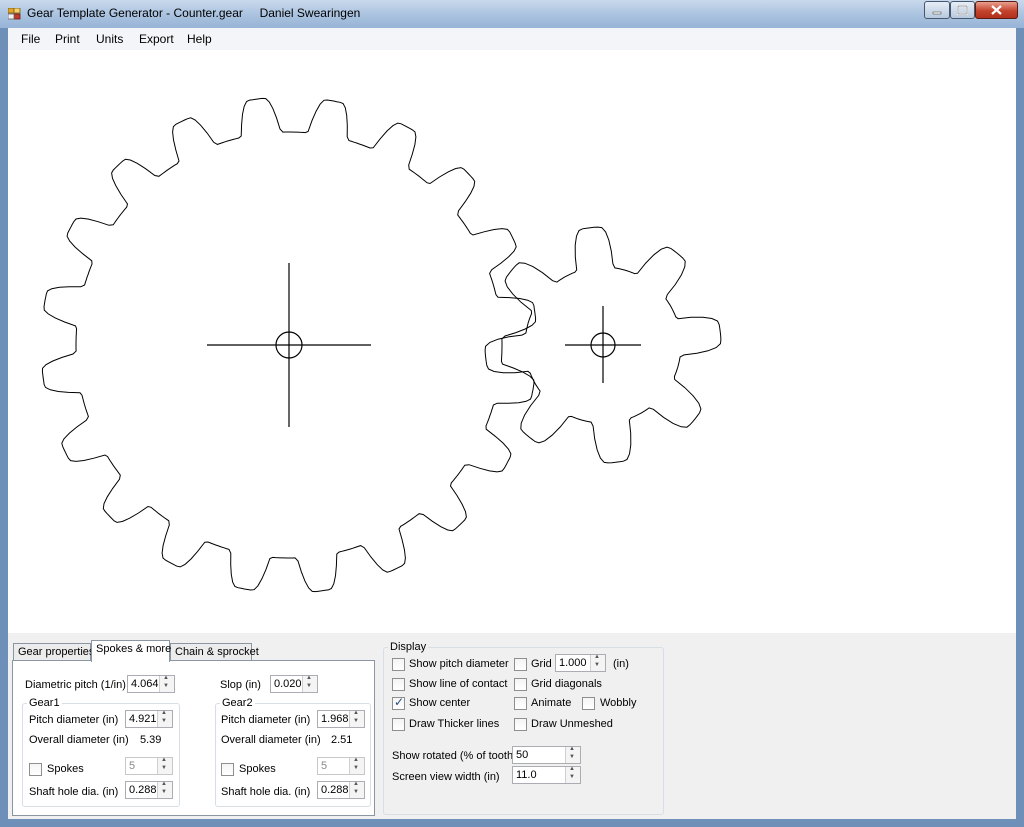 The width and height of the screenshot is (1024, 827). I want to click on grid-diagonals-checkbox, so click(520, 684).